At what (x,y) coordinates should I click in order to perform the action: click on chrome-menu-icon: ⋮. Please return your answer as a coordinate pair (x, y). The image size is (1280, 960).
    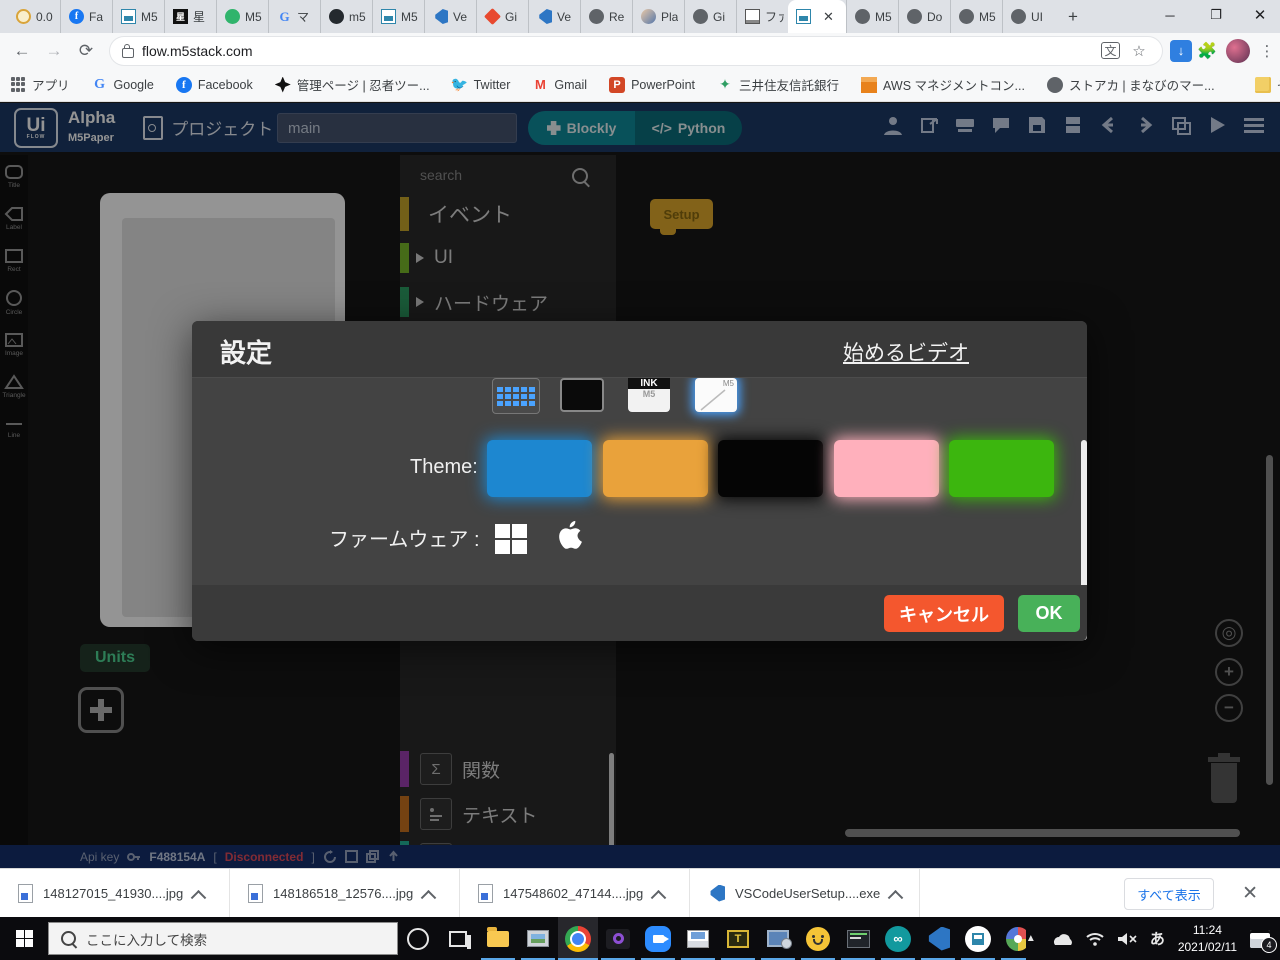
    Looking at the image, I should click on (1267, 51).